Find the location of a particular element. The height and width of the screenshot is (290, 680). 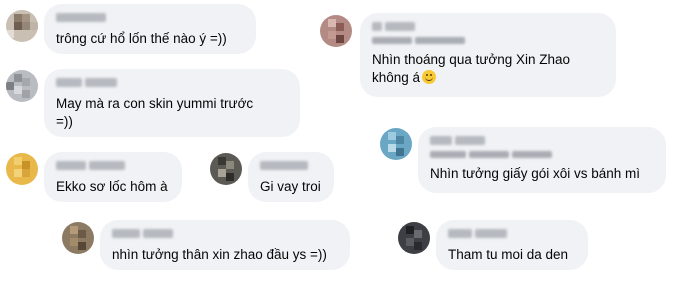

comment-text: Nhìn thoáng qua tưởng Xin Zhao không á is located at coordinates (471, 68).